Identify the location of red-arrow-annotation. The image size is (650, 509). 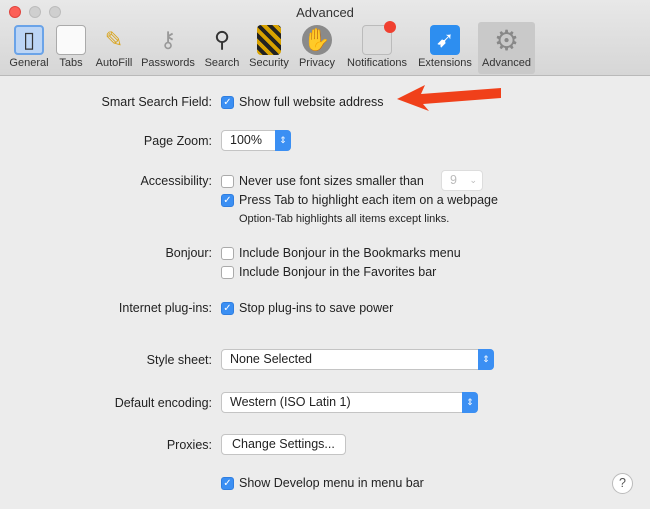
(449, 98).